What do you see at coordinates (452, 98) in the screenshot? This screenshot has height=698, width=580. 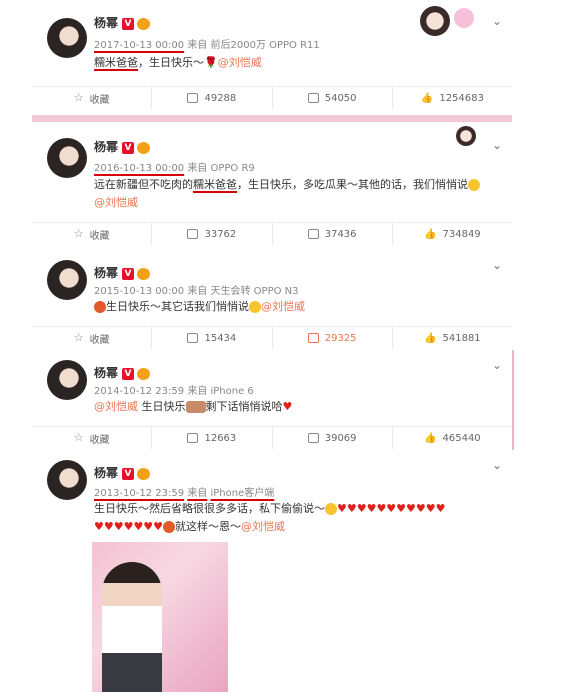 I see `like-button: 👍 1254683` at bounding box center [452, 98].